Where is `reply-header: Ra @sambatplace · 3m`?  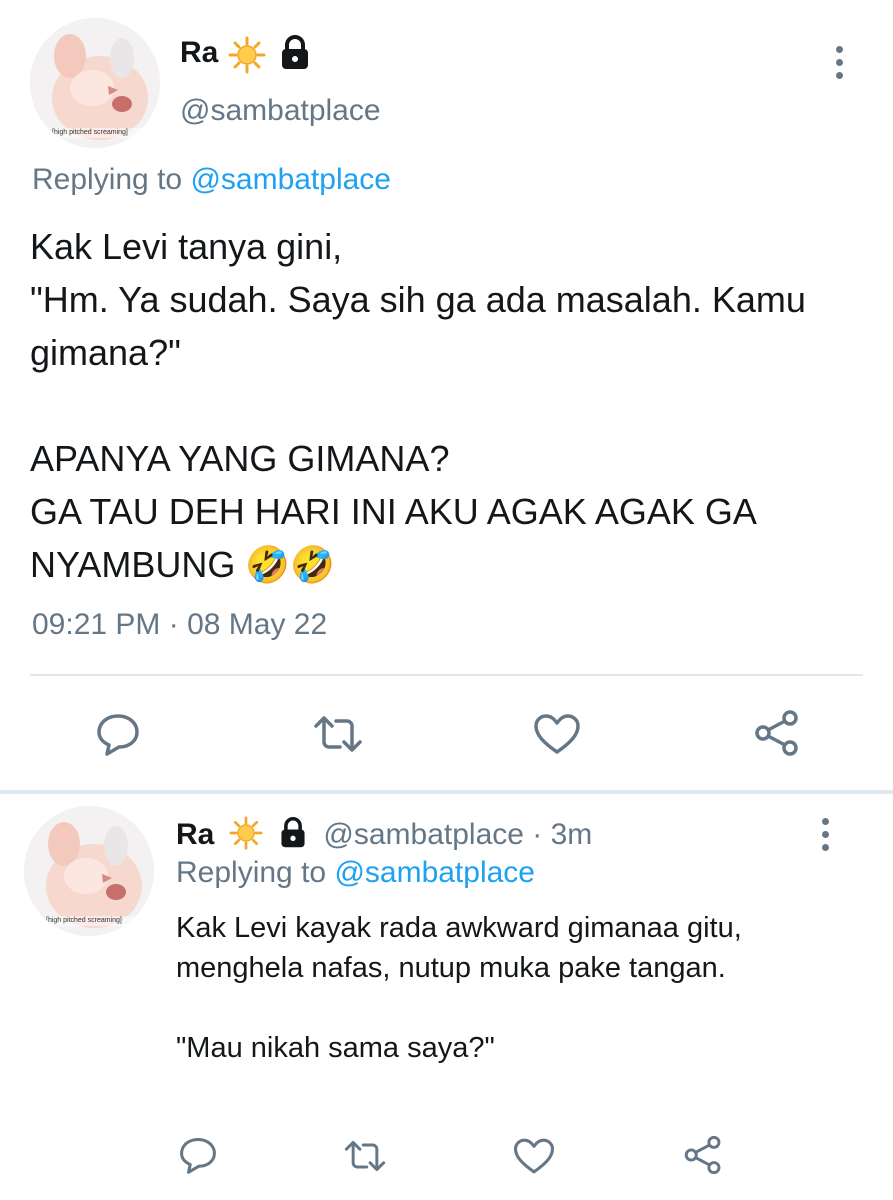 reply-header: Ra @sambatplace · 3m is located at coordinates (384, 838).